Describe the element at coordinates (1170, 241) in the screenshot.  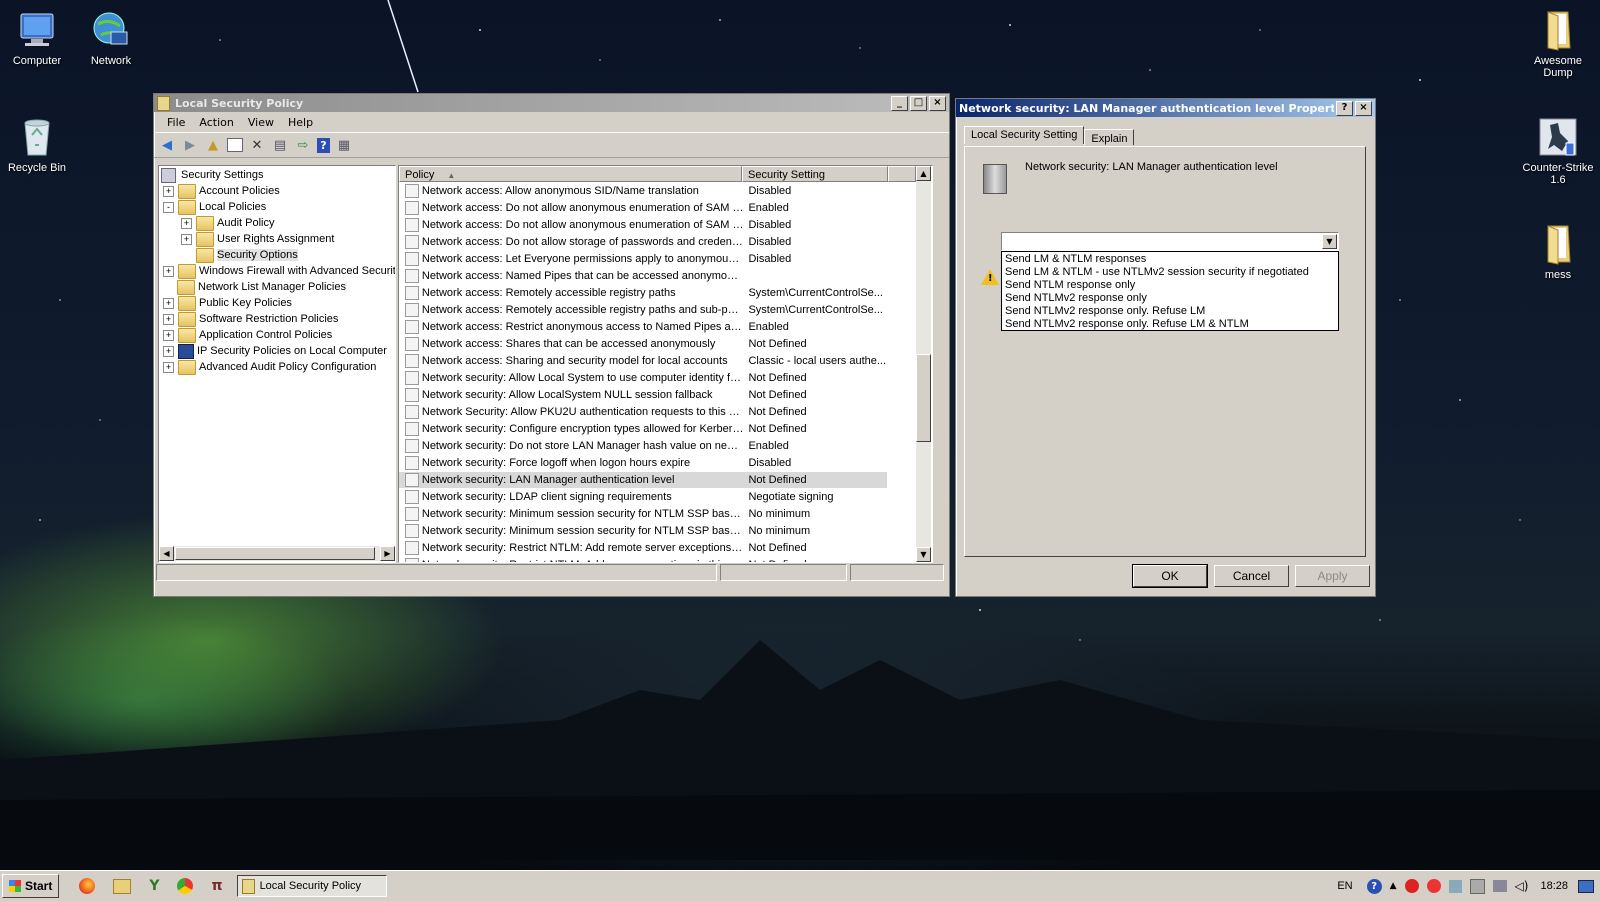
I see `authentication-level-dropdown: ▼` at that location.